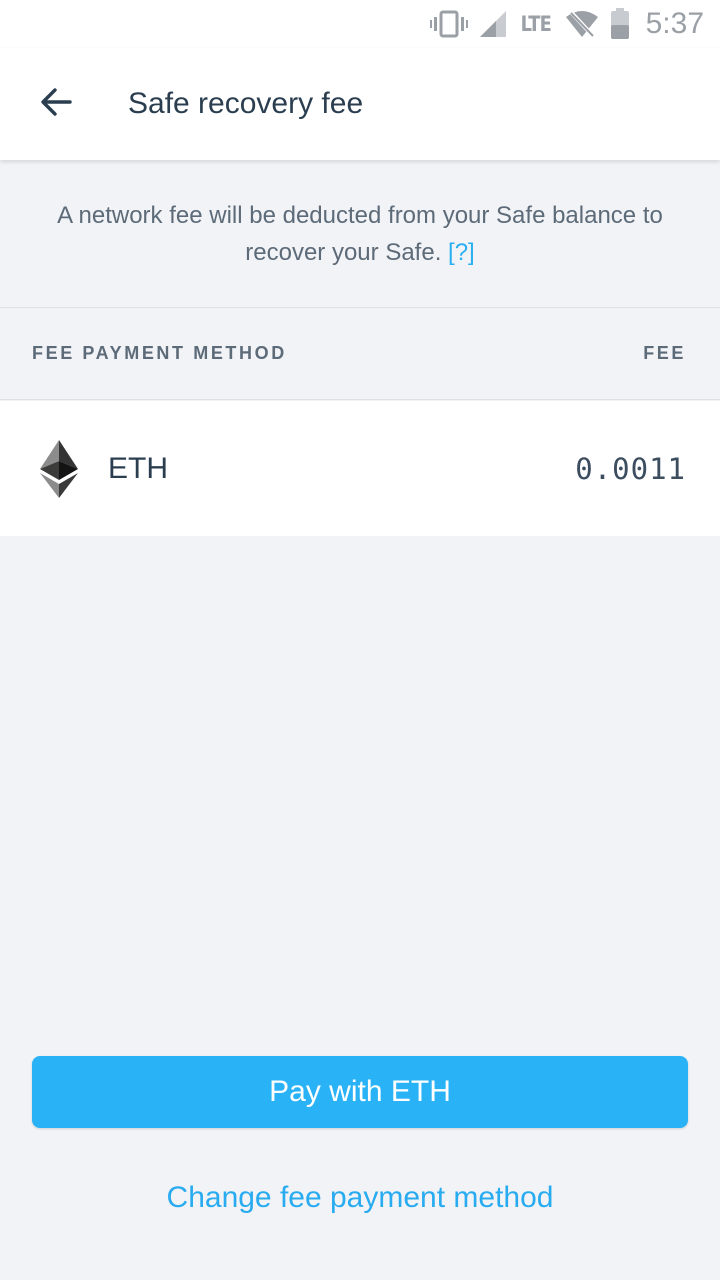 The image size is (720, 1280). What do you see at coordinates (536, 24) in the screenshot?
I see `network-type-label: LTE` at bounding box center [536, 24].